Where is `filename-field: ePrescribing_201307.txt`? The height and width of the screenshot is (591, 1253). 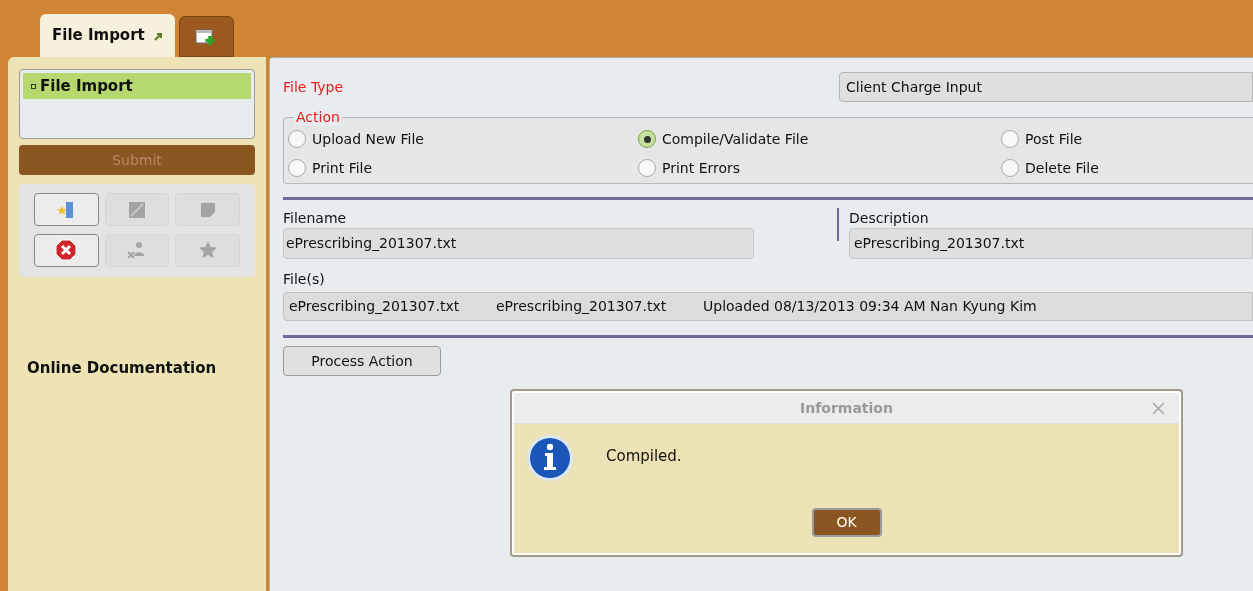 filename-field: ePrescribing_201307.txt is located at coordinates (518, 243).